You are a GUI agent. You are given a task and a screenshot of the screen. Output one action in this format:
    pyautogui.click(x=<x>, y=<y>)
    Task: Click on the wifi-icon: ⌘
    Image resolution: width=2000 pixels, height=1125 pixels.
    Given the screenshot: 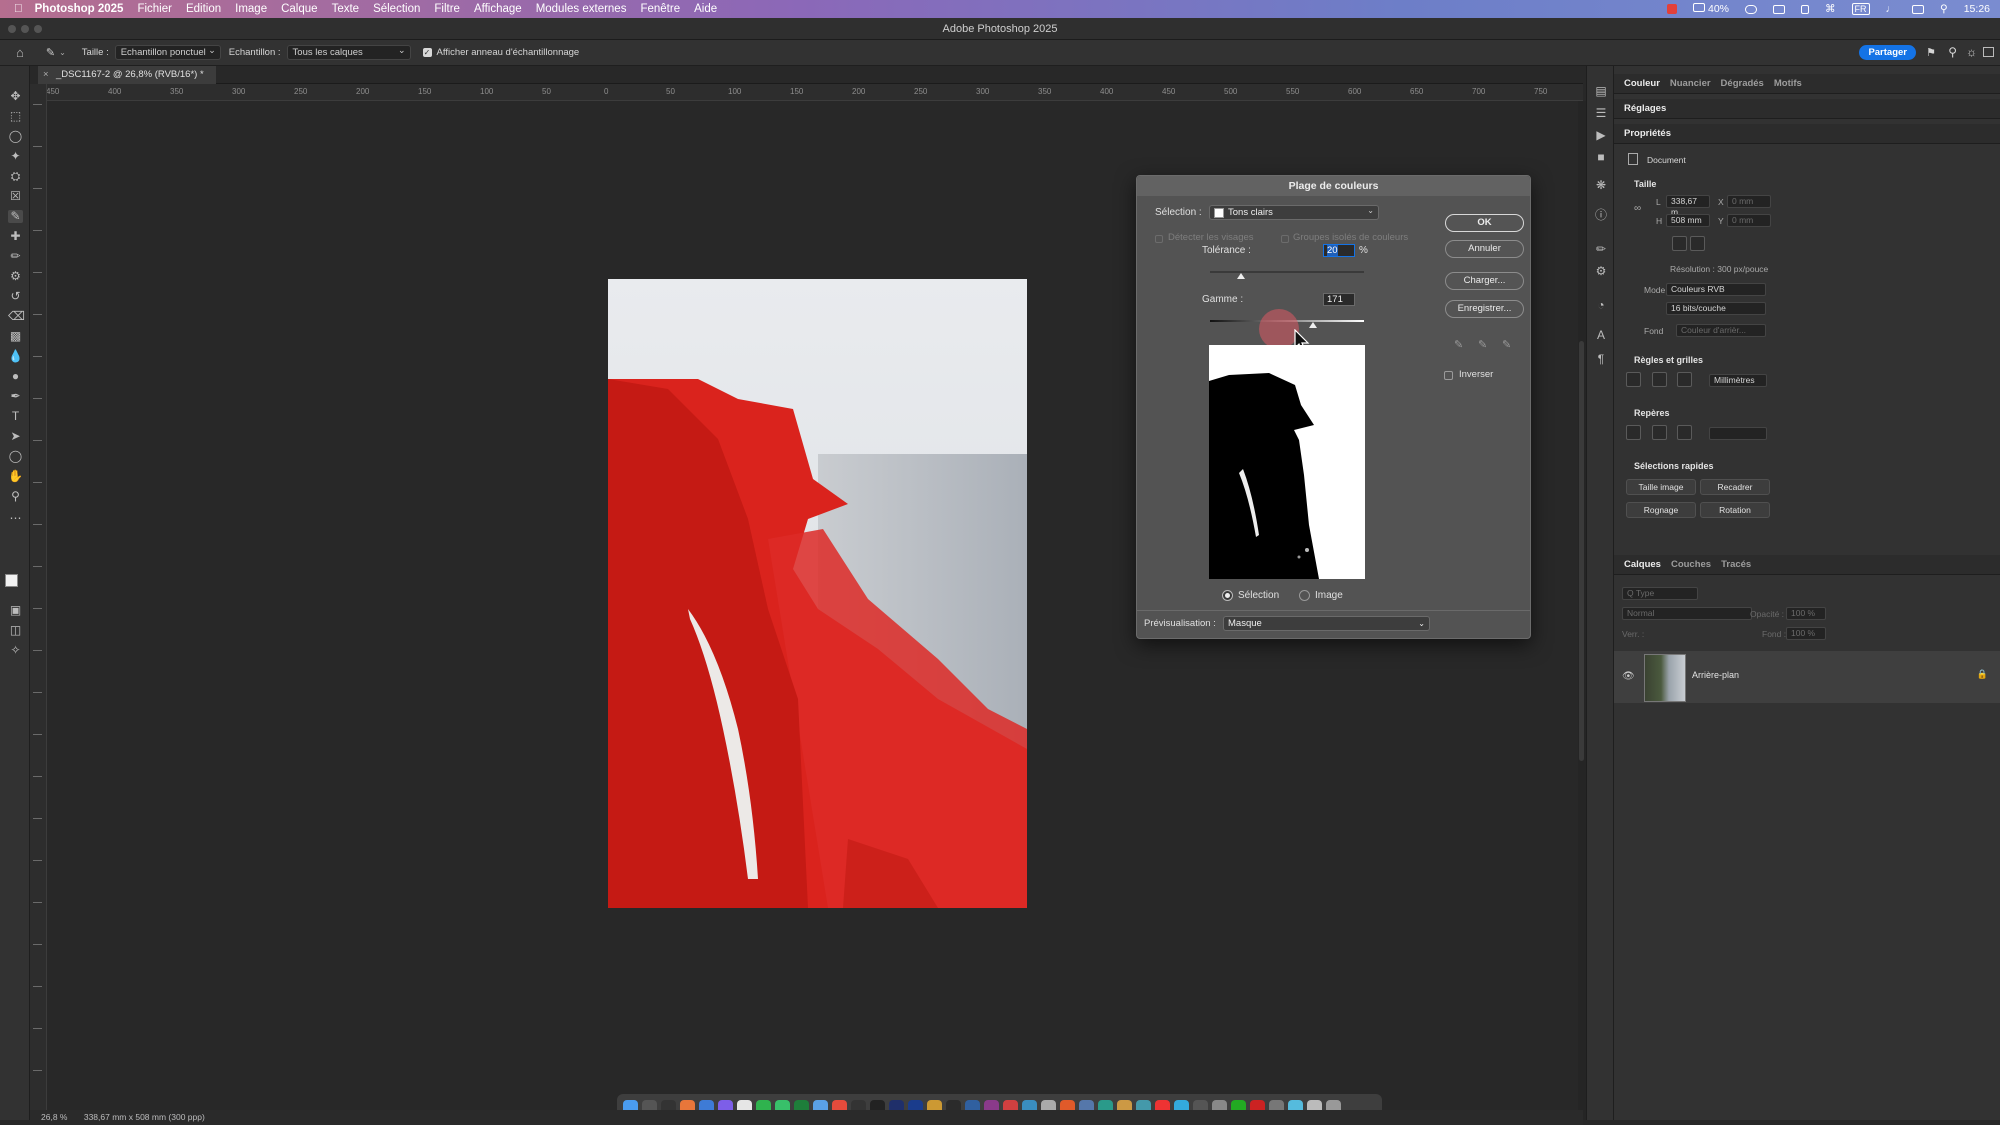 What is the action you would take?
    pyautogui.click(x=1830, y=9)
    